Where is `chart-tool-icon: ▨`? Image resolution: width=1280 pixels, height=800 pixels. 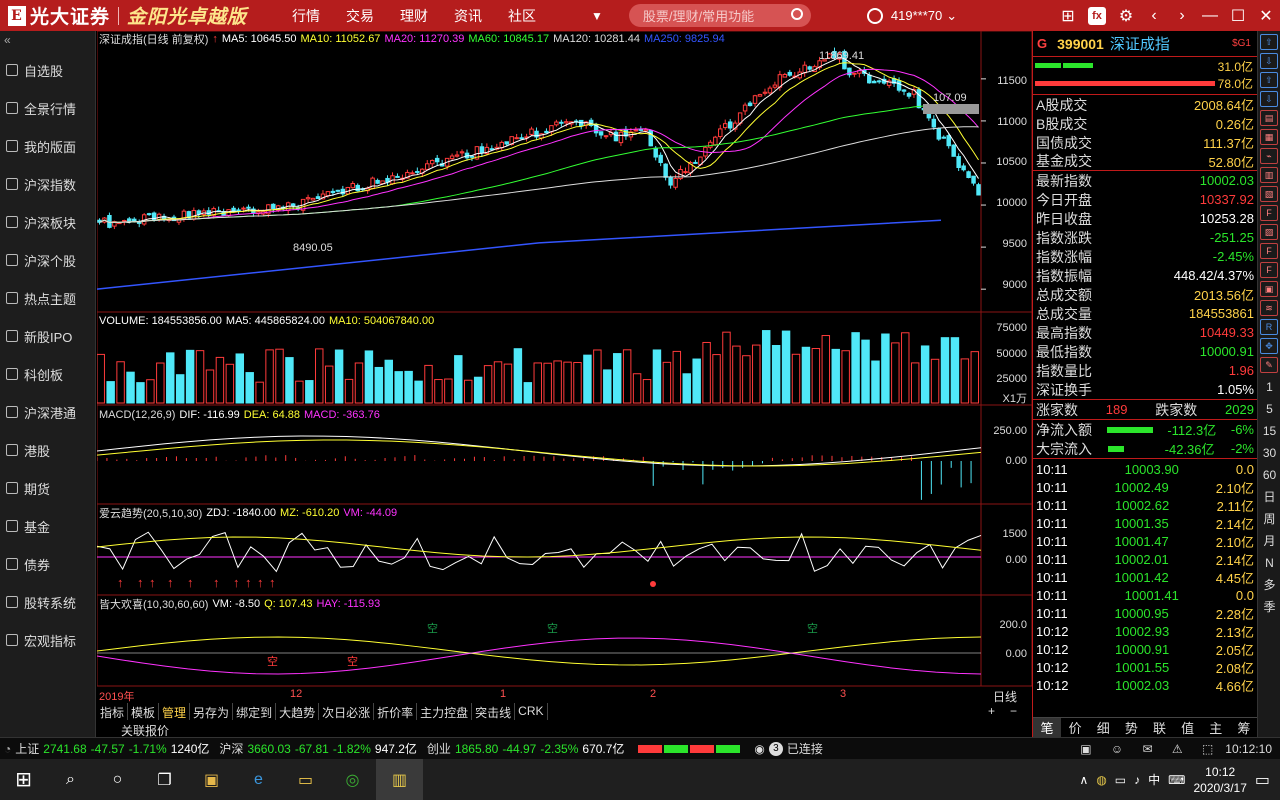
chart-tool-icon: ▨ is located at coordinates (1269, 232).